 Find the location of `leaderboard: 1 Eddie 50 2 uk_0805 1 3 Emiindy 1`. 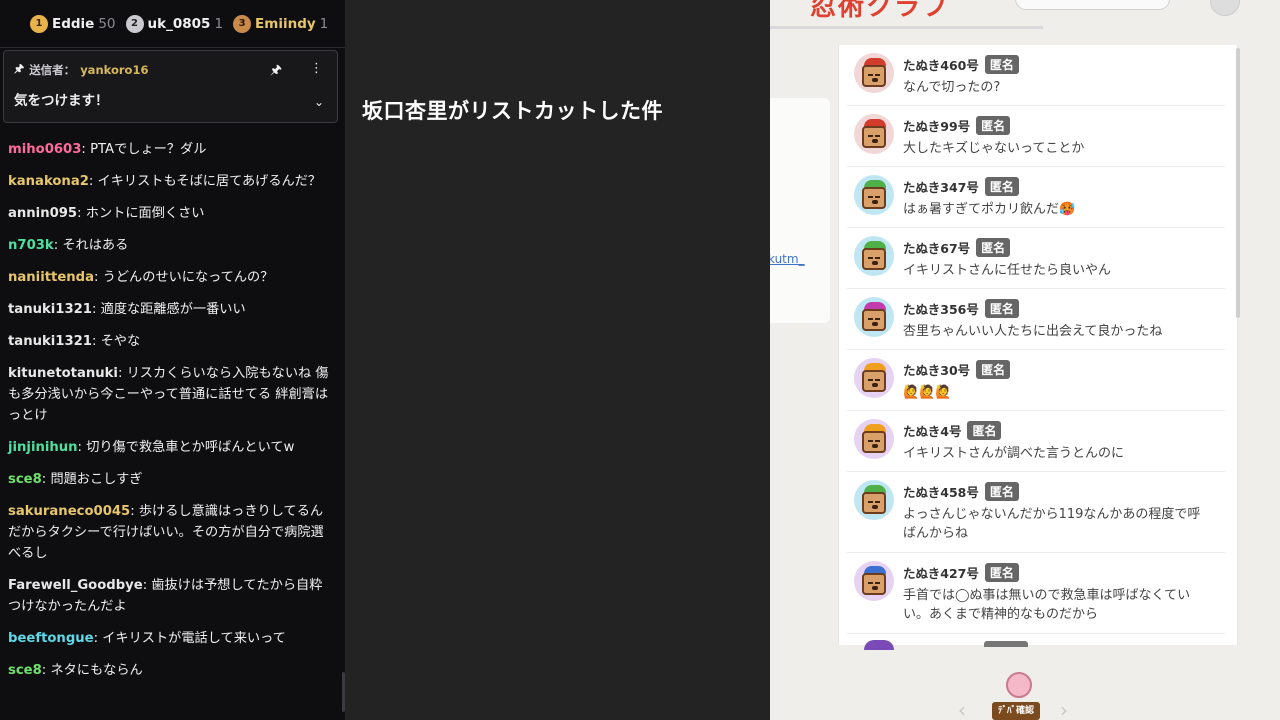

leaderboard: 1 Eddie 50 2 uk_0805 1 3 Emiindy 1 is located at coordinates (172, 24).